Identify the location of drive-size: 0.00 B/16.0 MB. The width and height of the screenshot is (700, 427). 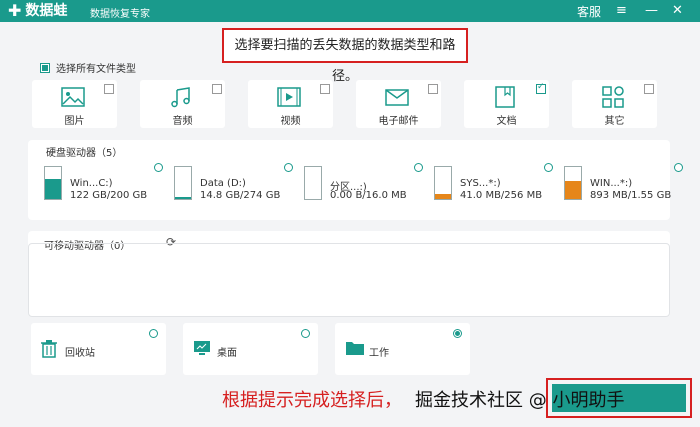
(368, 195).